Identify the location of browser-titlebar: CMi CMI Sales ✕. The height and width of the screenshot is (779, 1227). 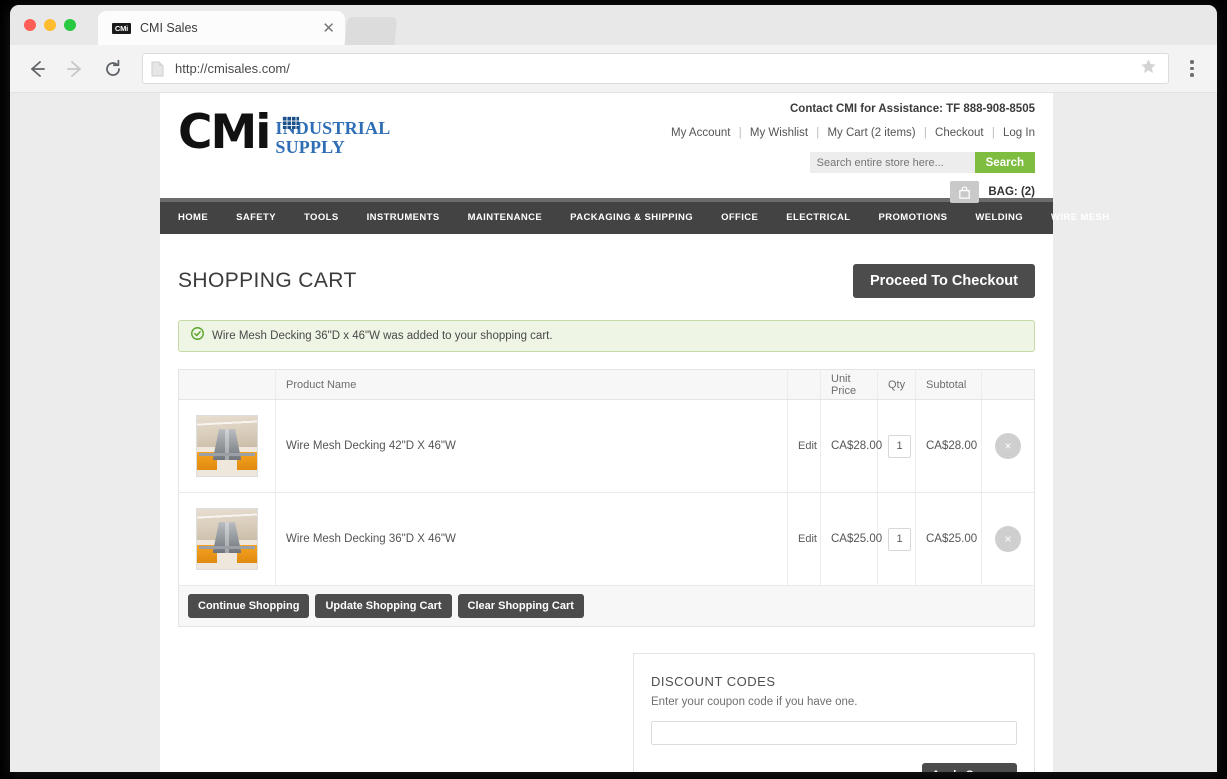
(613, 25).